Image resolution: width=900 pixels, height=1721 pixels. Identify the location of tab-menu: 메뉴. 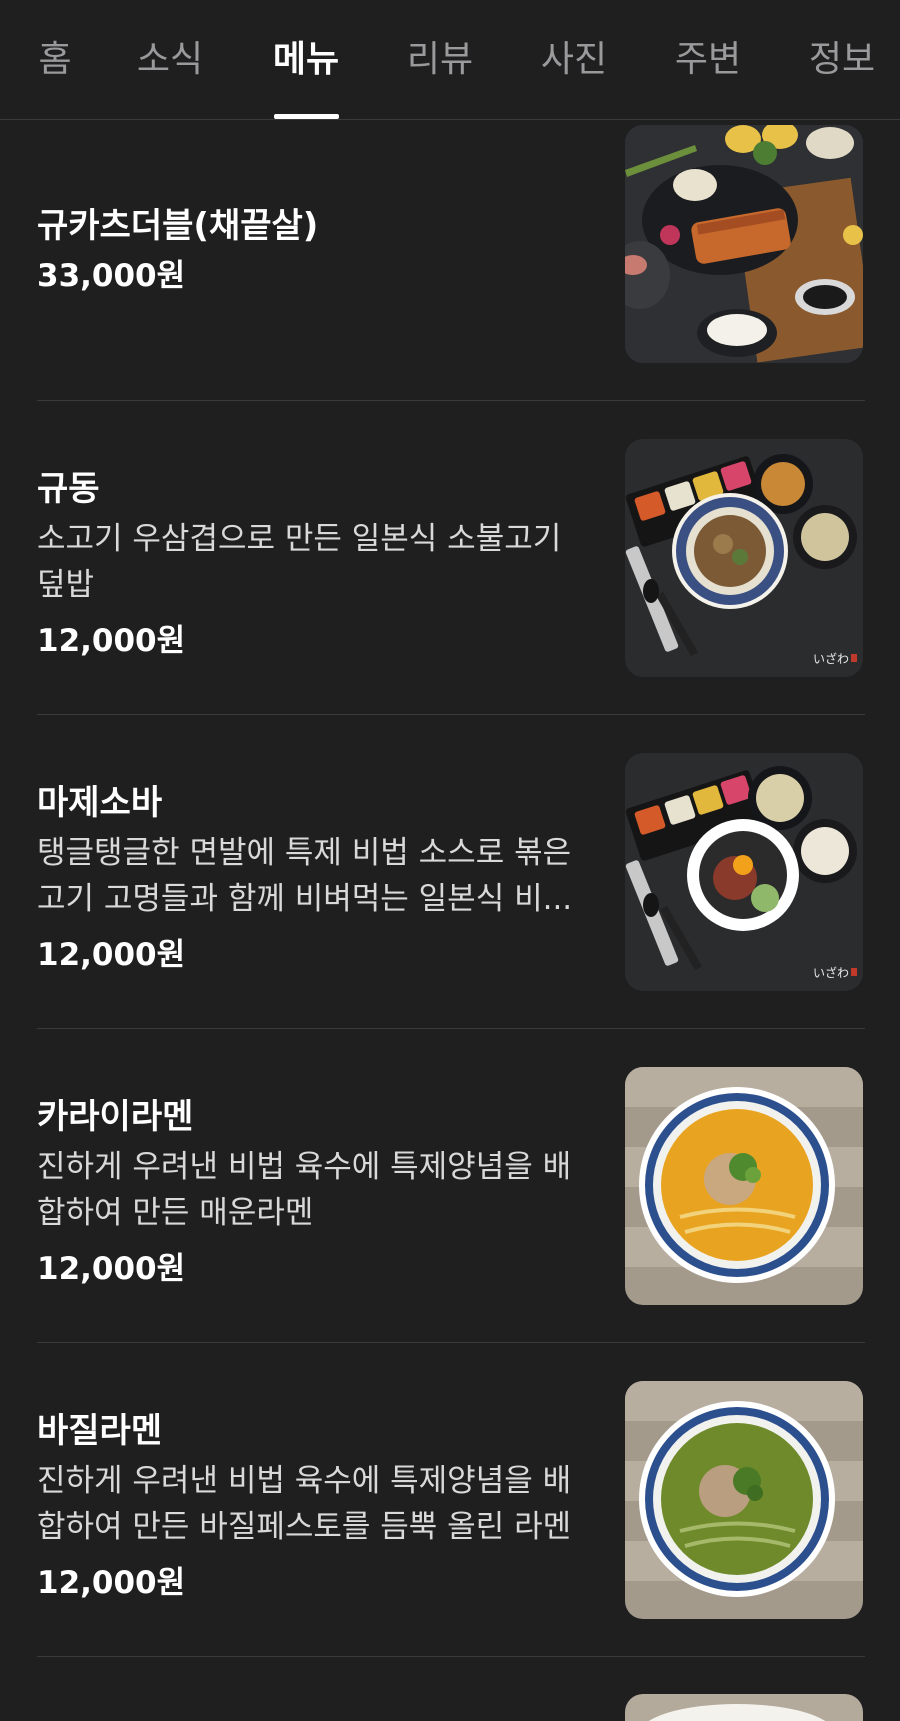
(306, 60).